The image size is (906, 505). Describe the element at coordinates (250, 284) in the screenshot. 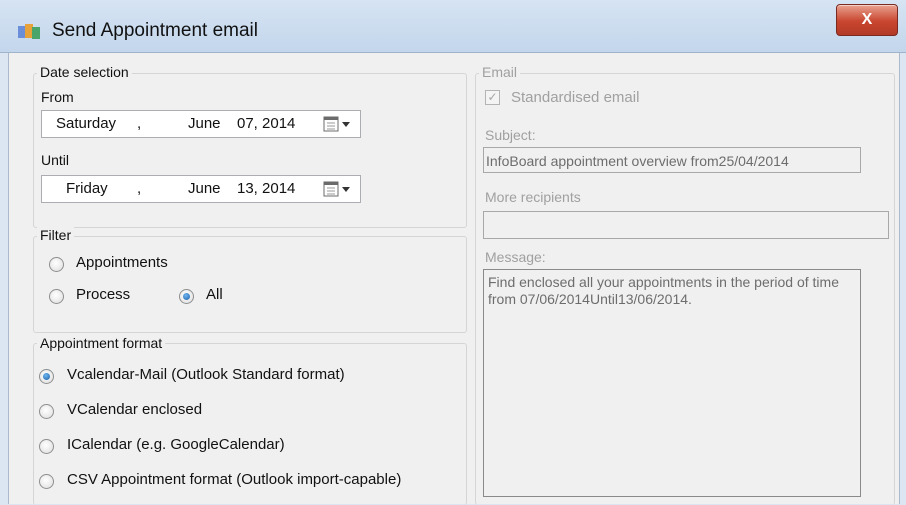

I see `filter-group` at that location.